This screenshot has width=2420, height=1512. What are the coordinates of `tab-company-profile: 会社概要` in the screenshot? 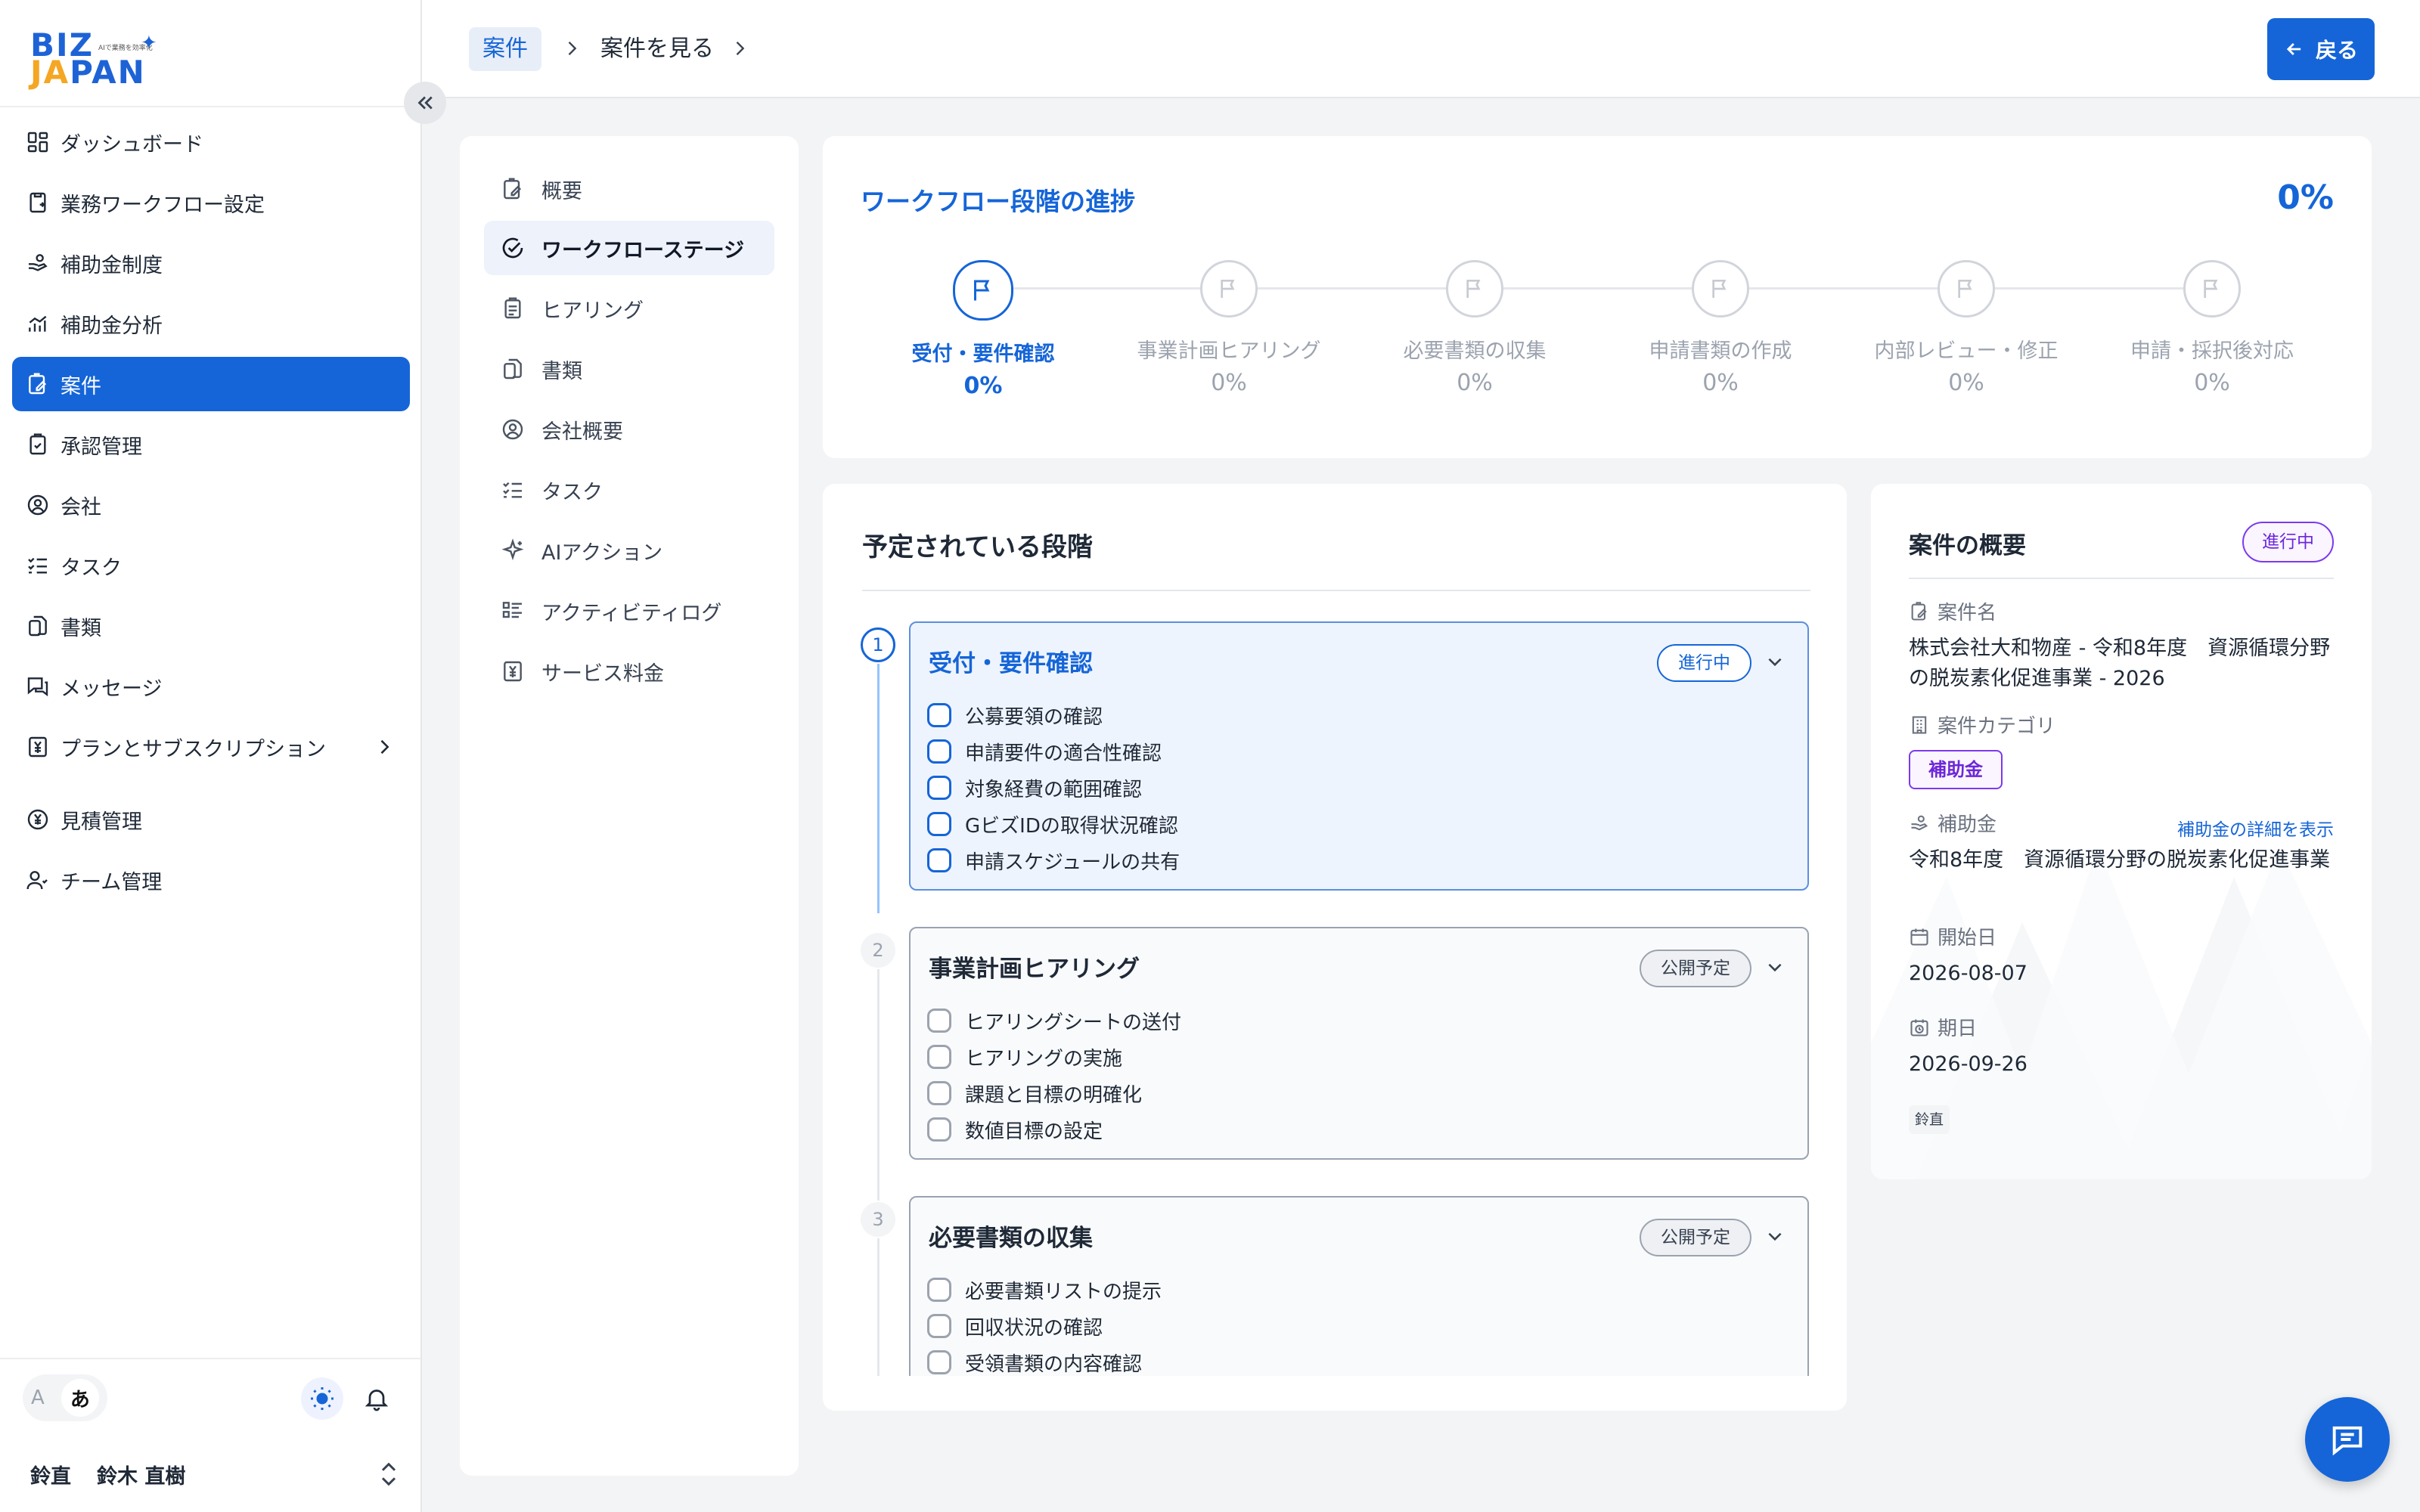 It's located at (629, 430).